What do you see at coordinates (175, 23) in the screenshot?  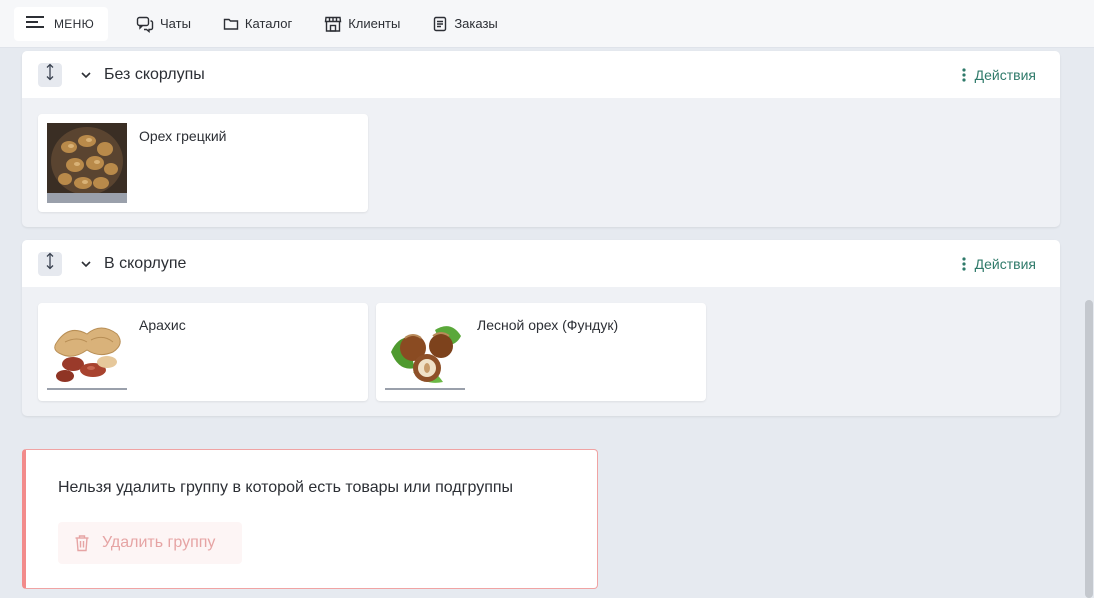 I see `nav-chats-label: Чаты` at bounding box center [175, 23].